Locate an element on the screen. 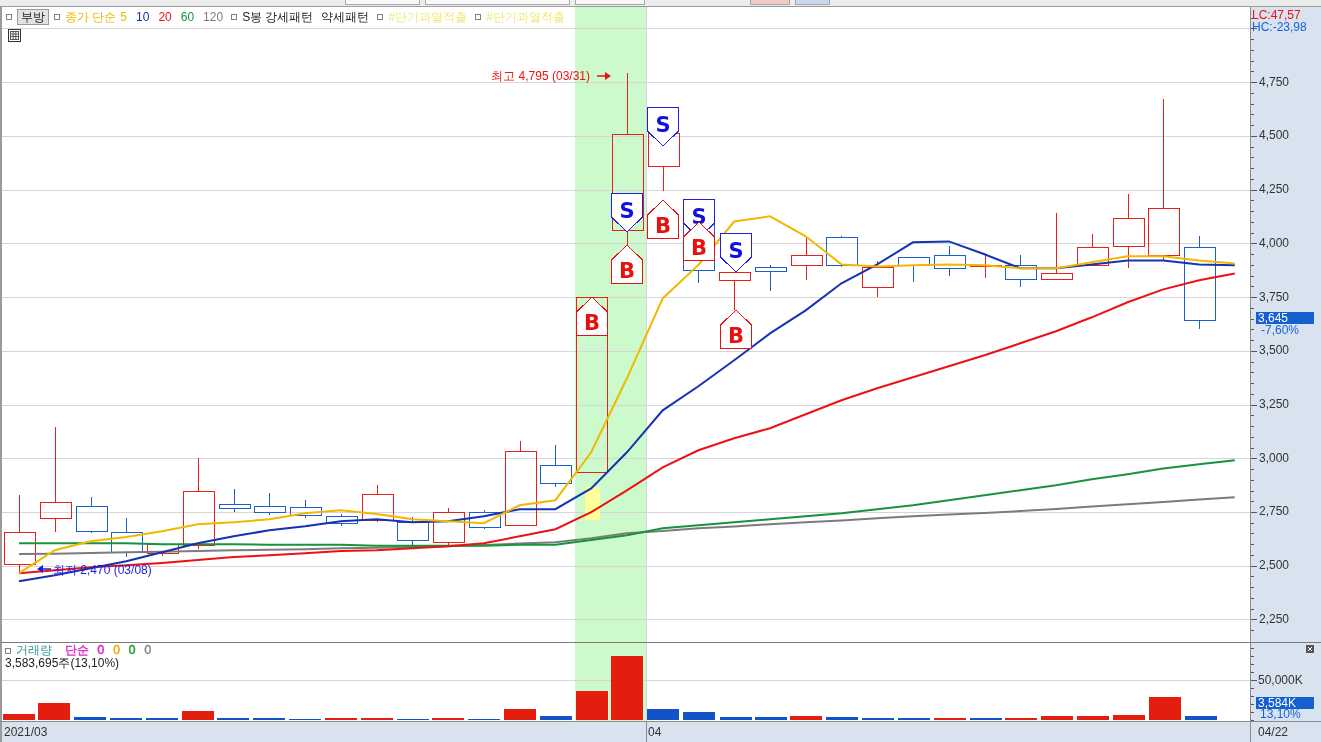  axis-label: 4,250 is located at coordinates (1274, 190).